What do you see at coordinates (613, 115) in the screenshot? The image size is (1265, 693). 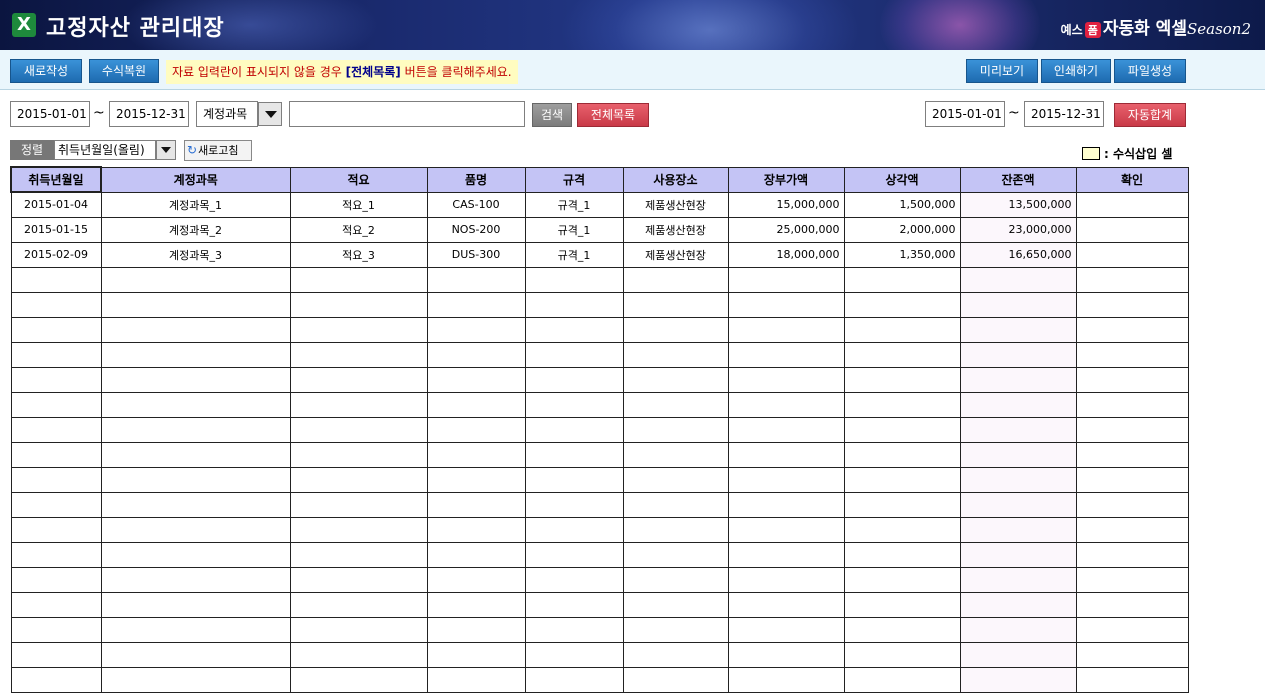 I see `all-list-button: 전체목록` at bounding box center [613, 115].